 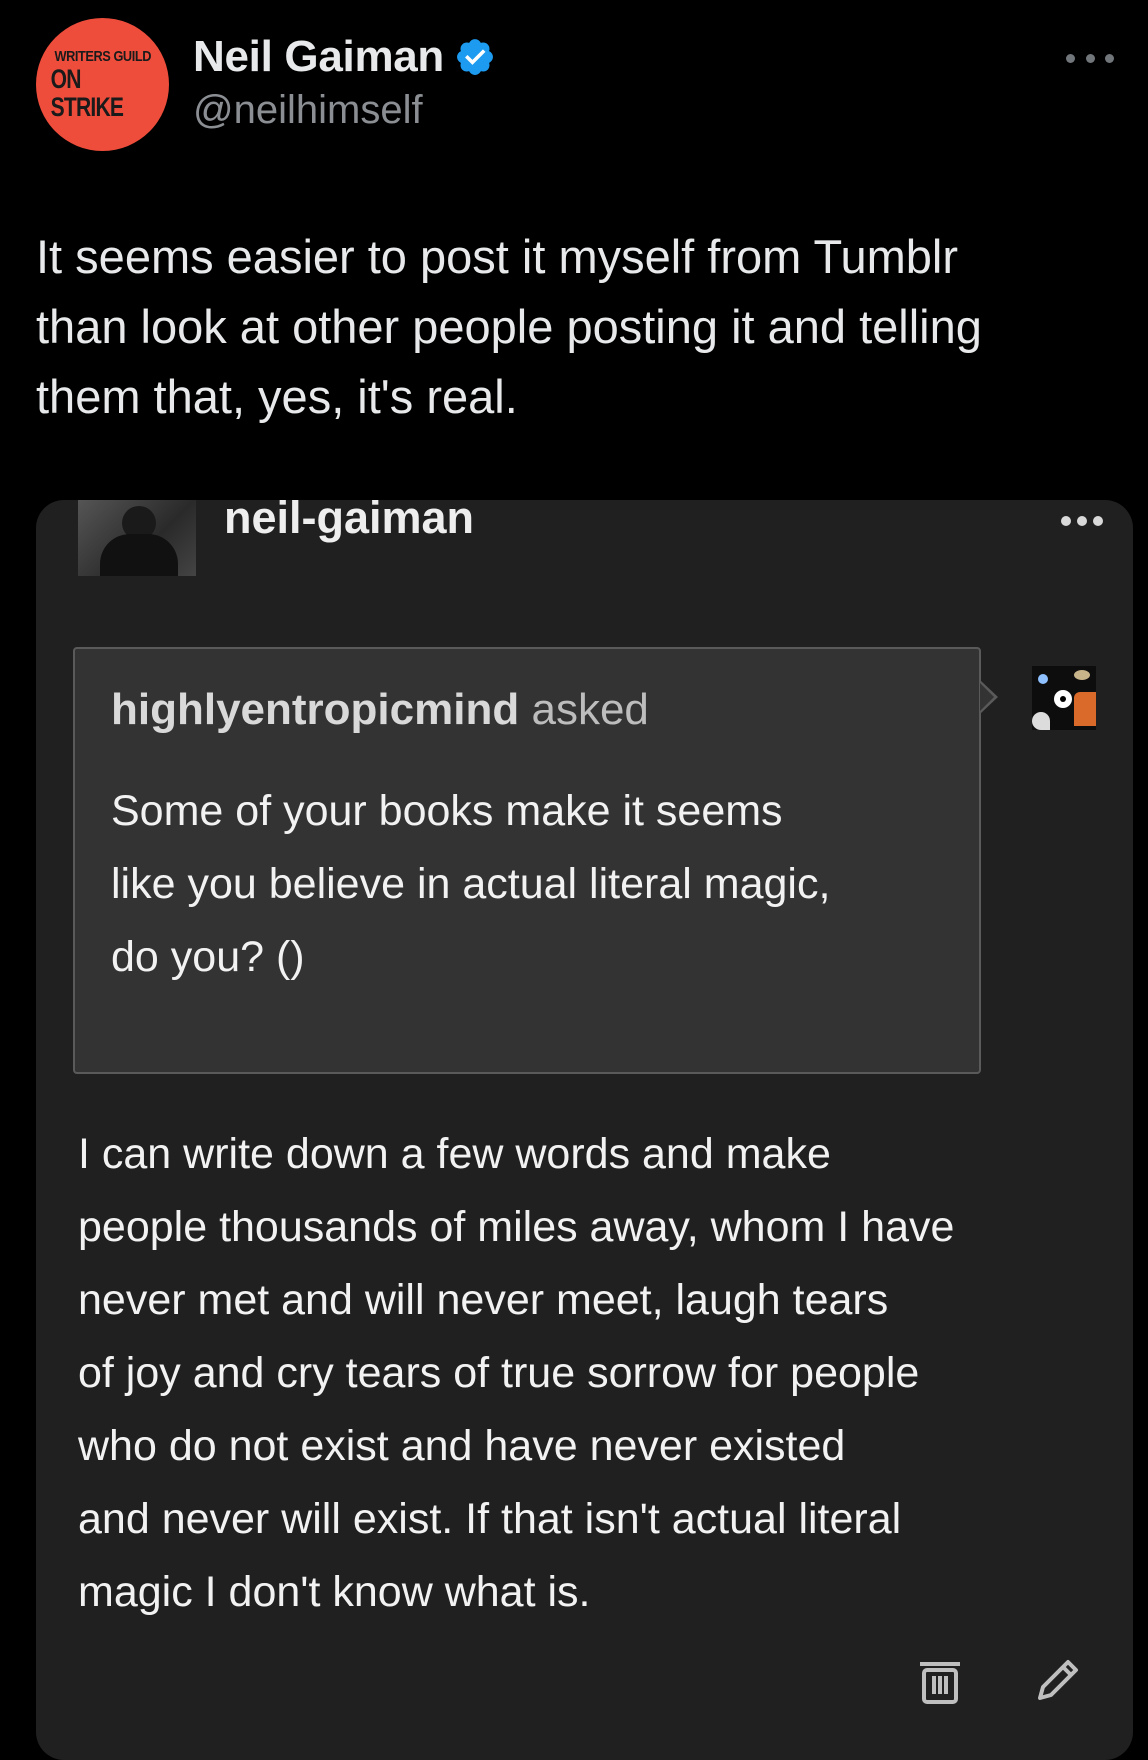 What do you see at coordinates (102, 56) in the screenshot?
I see `avatar-text-line1: WRITERS GUILD` at bounding box center [102, 56].